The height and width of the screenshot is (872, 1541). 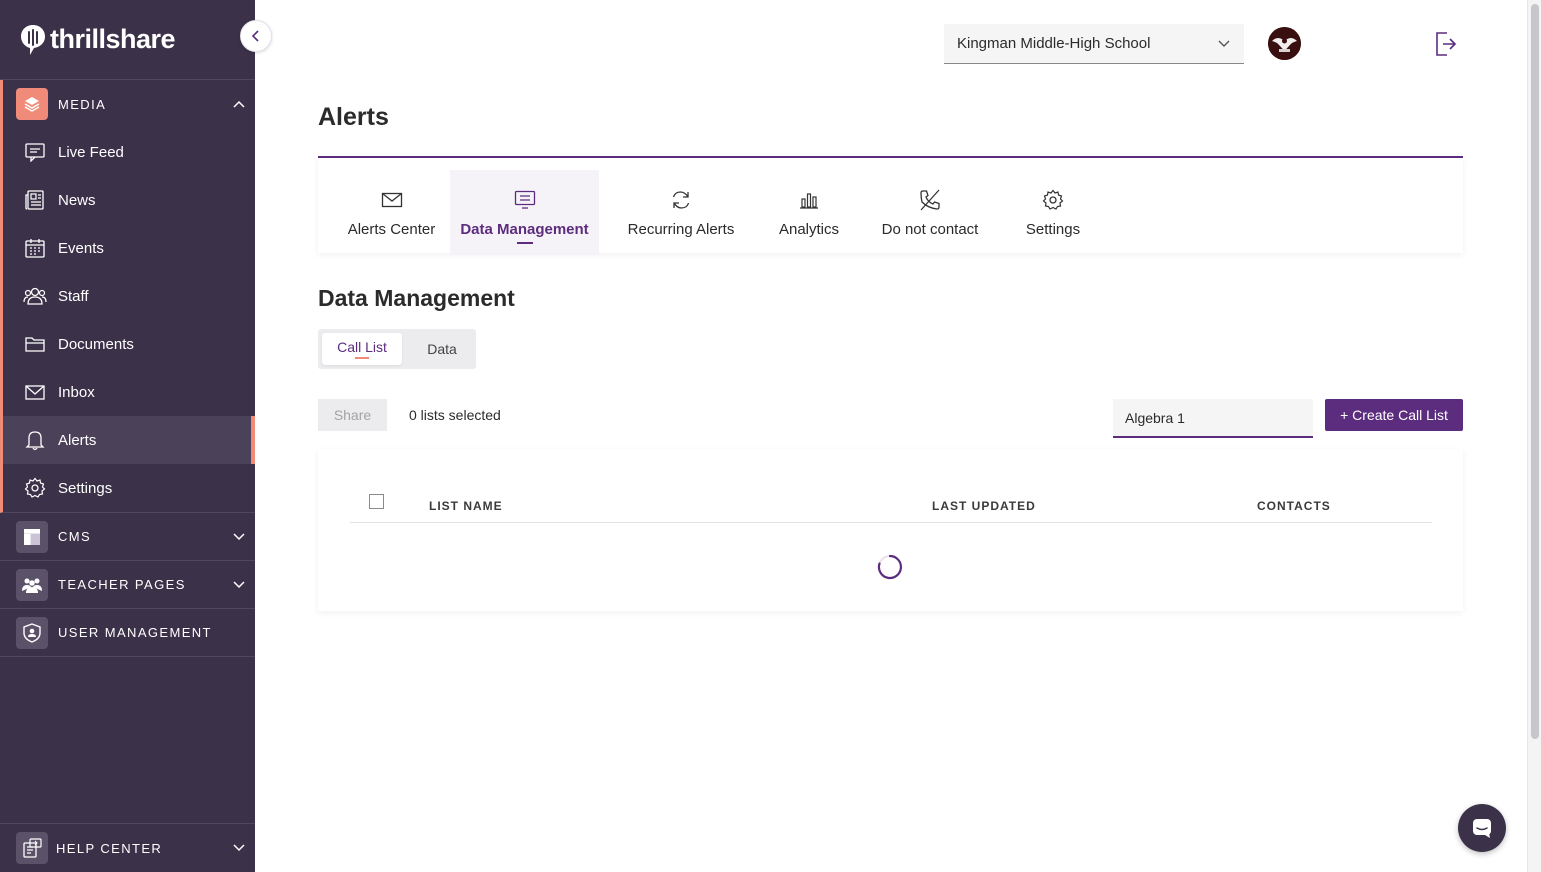 I want to click on select-all-checkbox, so click(x=376, y=501).